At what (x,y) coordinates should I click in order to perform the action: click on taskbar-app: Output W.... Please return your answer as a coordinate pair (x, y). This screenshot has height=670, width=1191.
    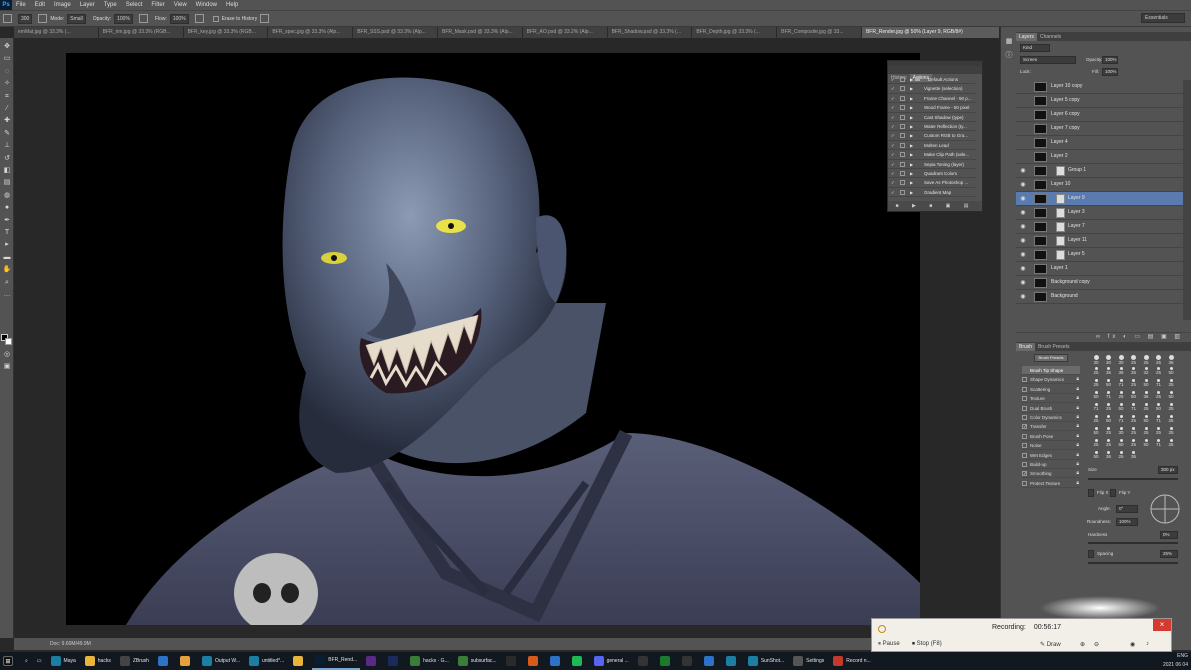
    Looking at the image, I should click on (221, 661).